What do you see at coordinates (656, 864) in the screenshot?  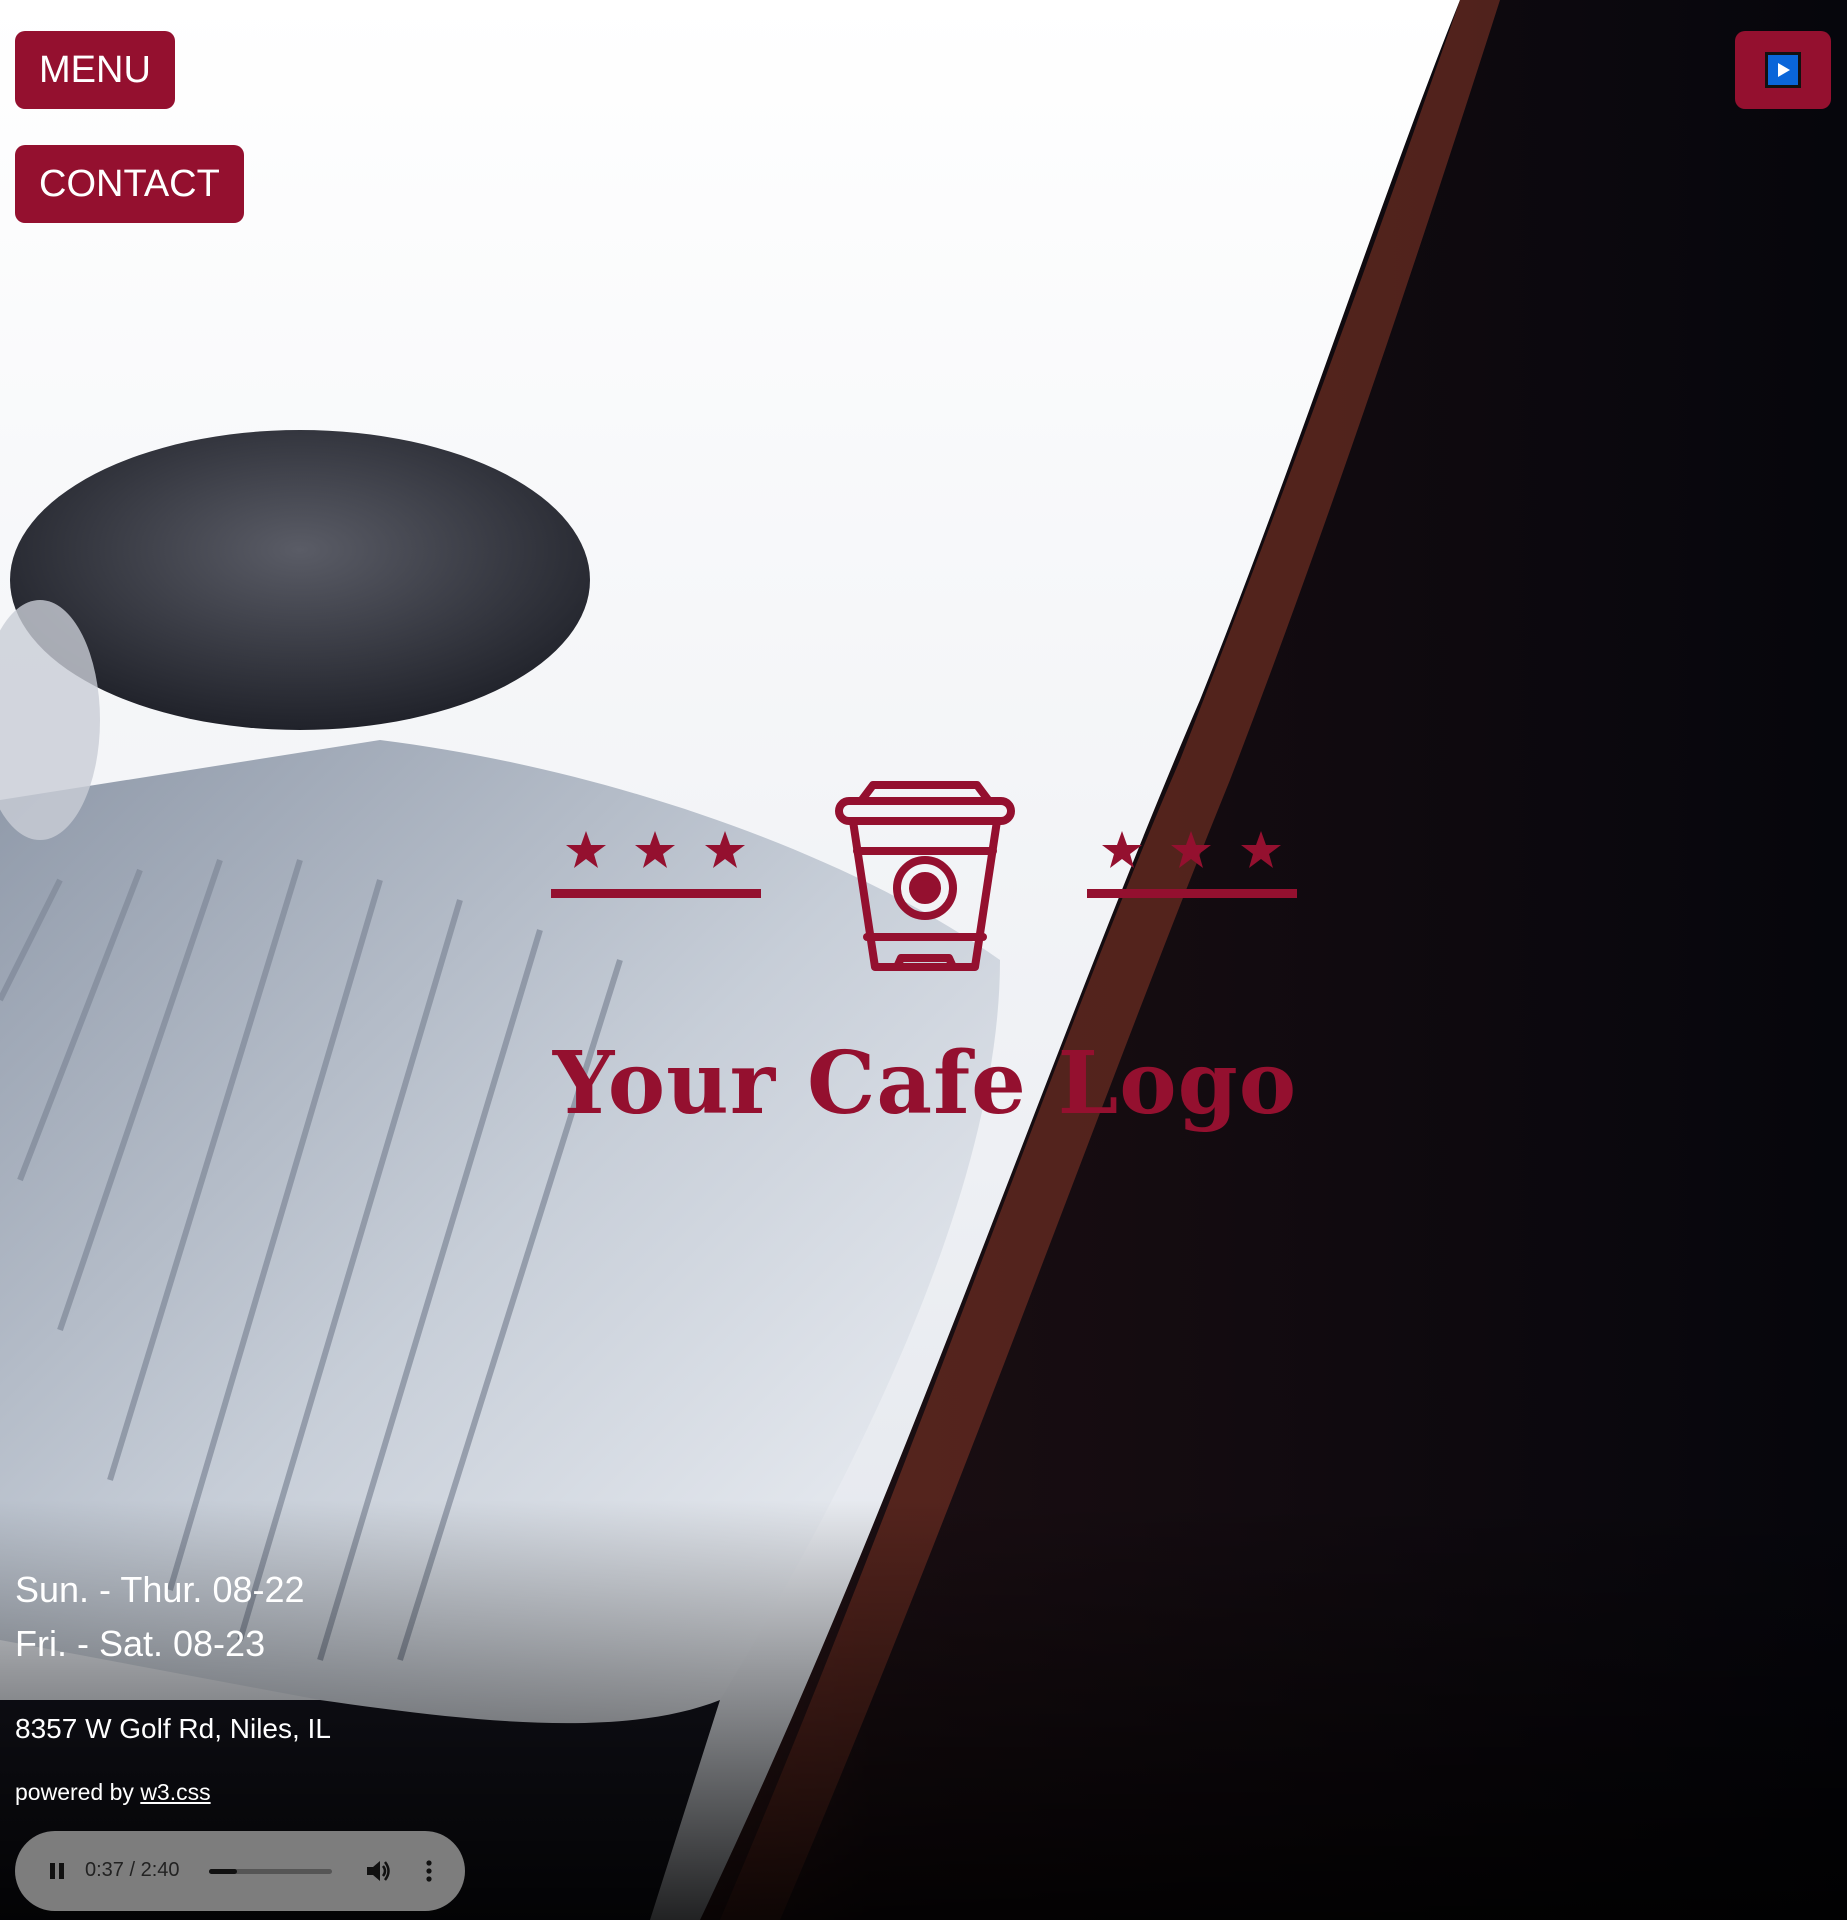 I see `left-stars-icon` at bounding box center [656, 864].